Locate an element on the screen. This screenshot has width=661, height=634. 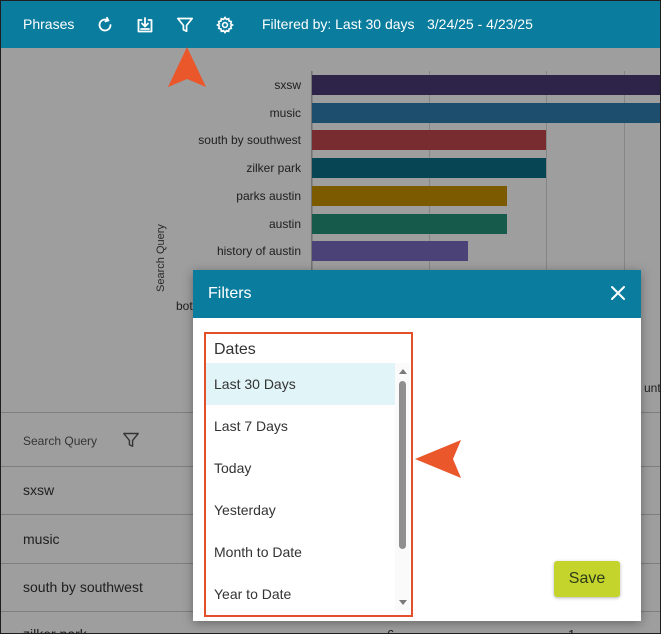
date-option-last-30-days: Last 30 Days is located at coordinates (300, 384).